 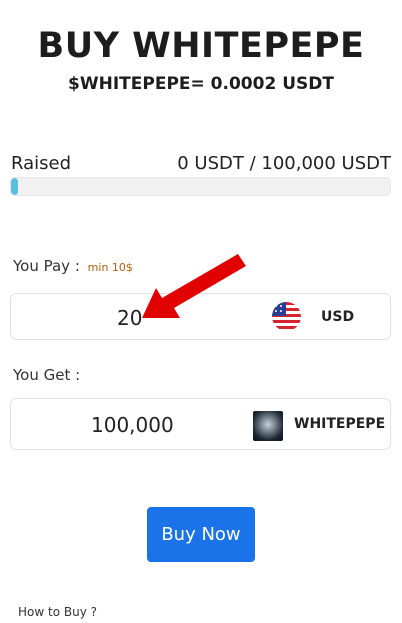 What do you see at coordinates (340, 424) in the screenshot?
I see `get-currency: WHITEPEPE` at bounding box center [340, 424].